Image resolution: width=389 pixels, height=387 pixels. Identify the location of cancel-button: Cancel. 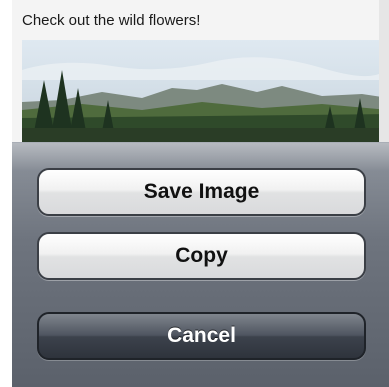
(201, 336).